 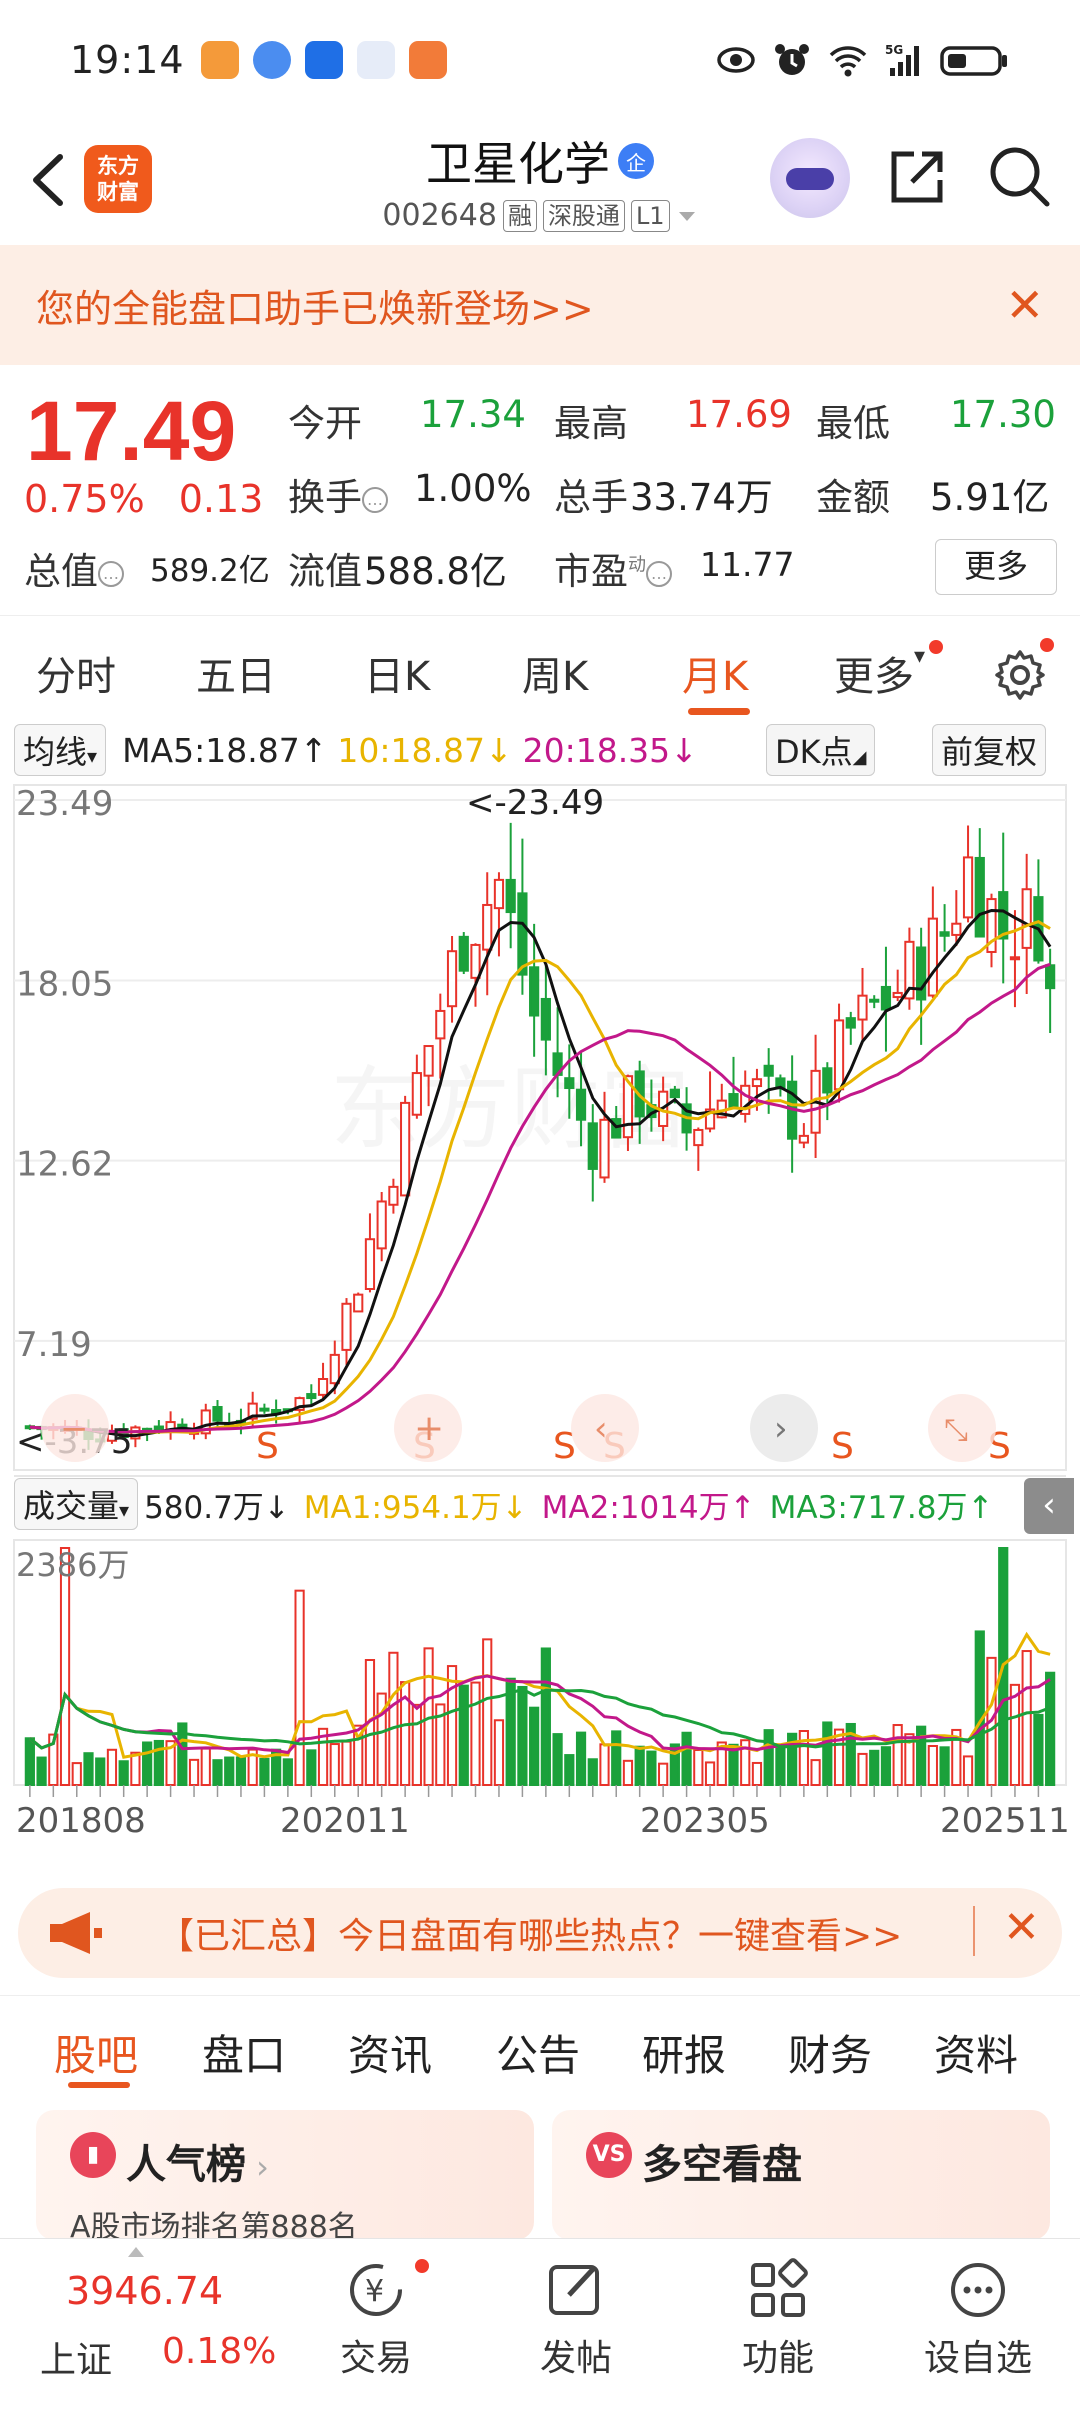 What do you see at coordinates (64, 985) in the screenshot?
I see `y-tick-label: 18.05` at bounding box center [64, 985].